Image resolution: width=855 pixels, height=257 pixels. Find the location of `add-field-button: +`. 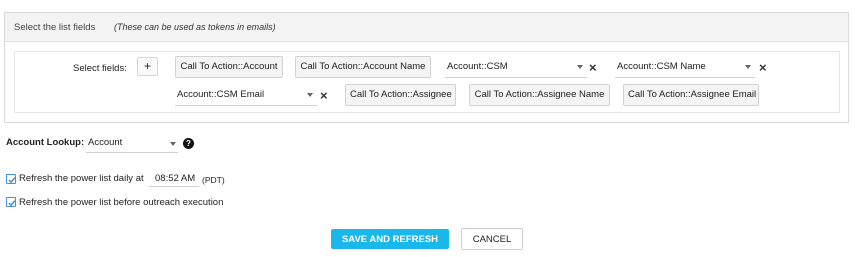

add-field-button: + is located at coordinates (147, 66).